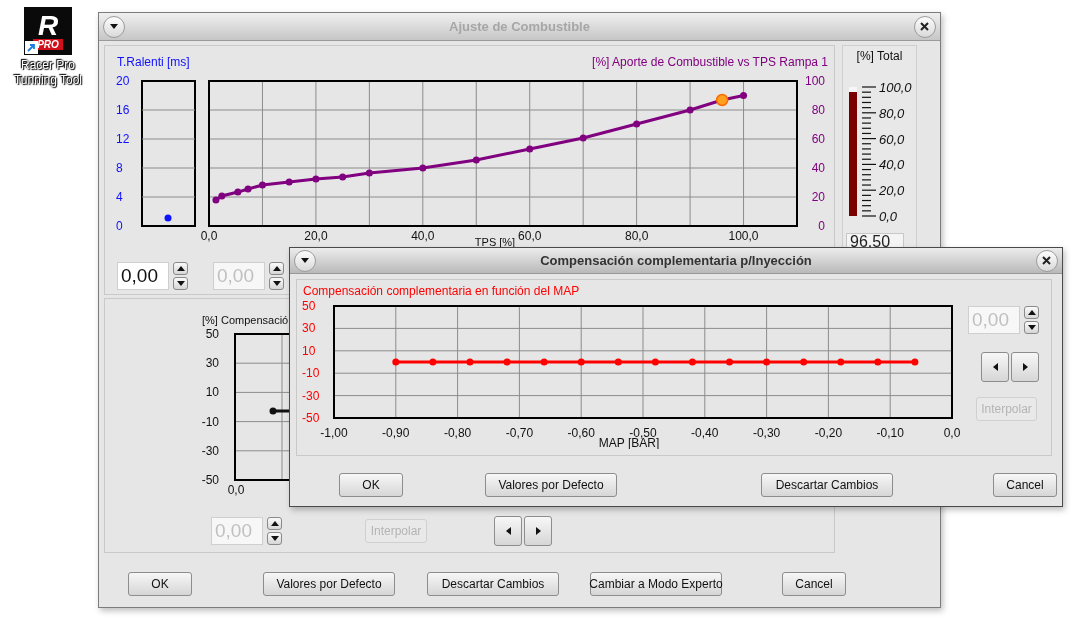 This screenshot has height=620, width=1077. Describe the element at coordinates (143, 276) in the screenshot. I see `number-field: 0,00` at that location.